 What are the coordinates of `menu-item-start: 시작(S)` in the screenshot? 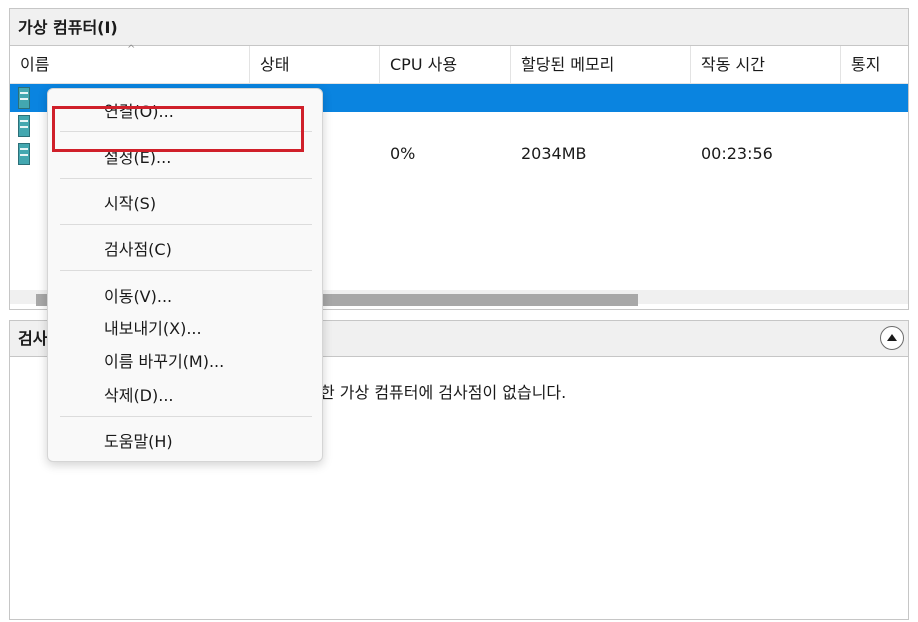 It's located at (130, 204).